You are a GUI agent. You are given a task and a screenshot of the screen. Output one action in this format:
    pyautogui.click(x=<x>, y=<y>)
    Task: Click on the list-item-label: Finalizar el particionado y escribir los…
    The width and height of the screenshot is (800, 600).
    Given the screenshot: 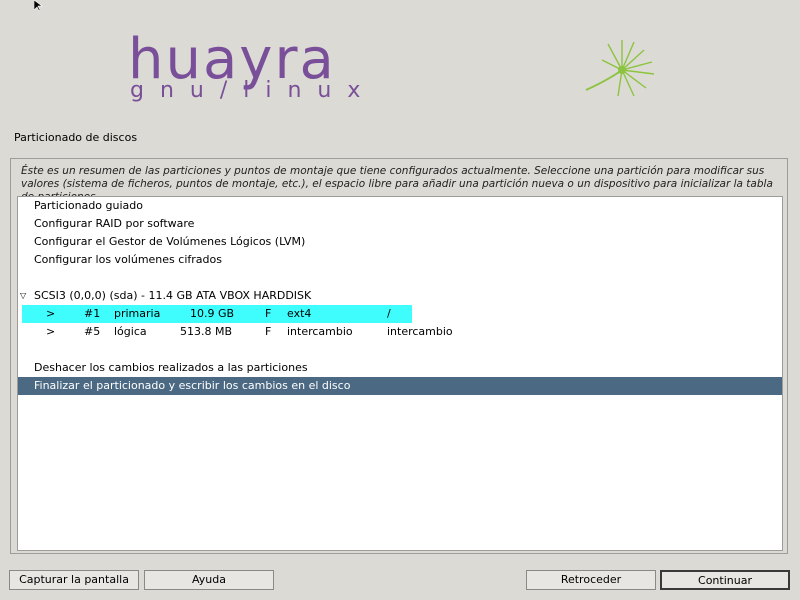 What is the action you would take?
    pyautogui.click(x=192, y=385)
    